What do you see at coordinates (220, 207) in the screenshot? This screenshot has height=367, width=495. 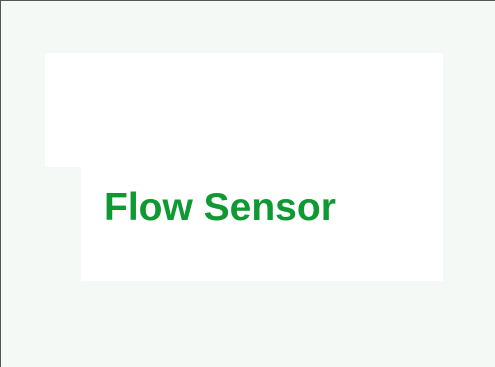 I see `slide-title: Flow Sensor` at bounding box center [220, 207].